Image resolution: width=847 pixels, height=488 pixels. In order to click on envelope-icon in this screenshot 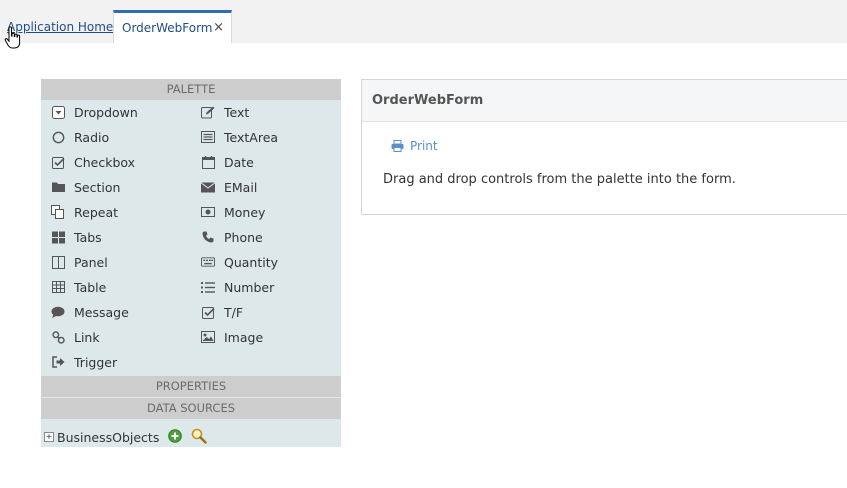, I will do `click(208, 187)`.